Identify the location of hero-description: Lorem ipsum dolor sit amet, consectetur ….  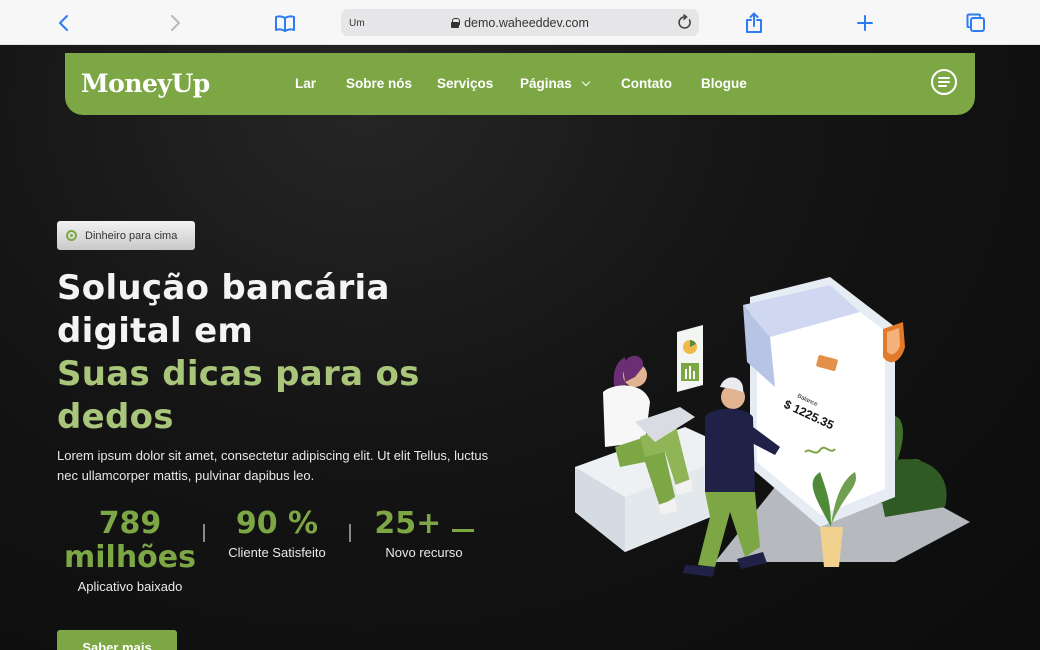
(273, 465).